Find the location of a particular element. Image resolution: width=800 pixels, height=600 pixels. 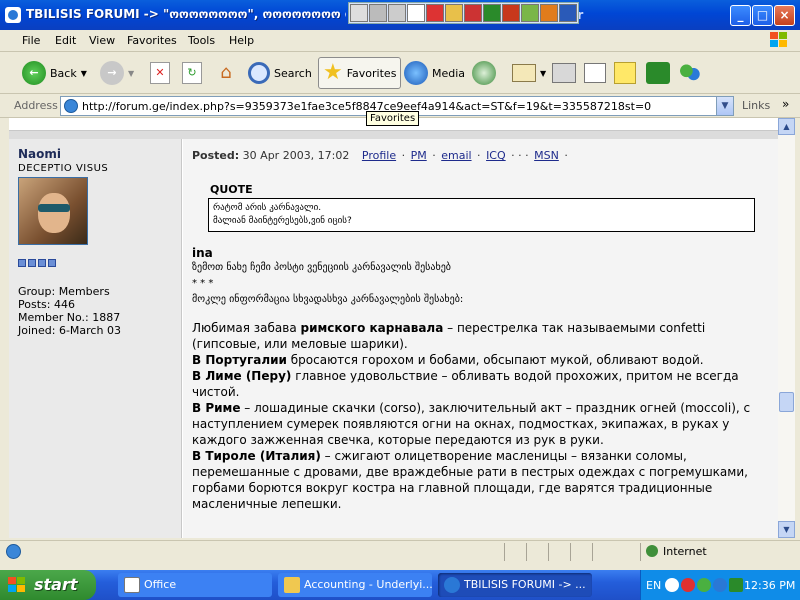

scroll-up-button: ▲ is located at coordinates (786, 126).